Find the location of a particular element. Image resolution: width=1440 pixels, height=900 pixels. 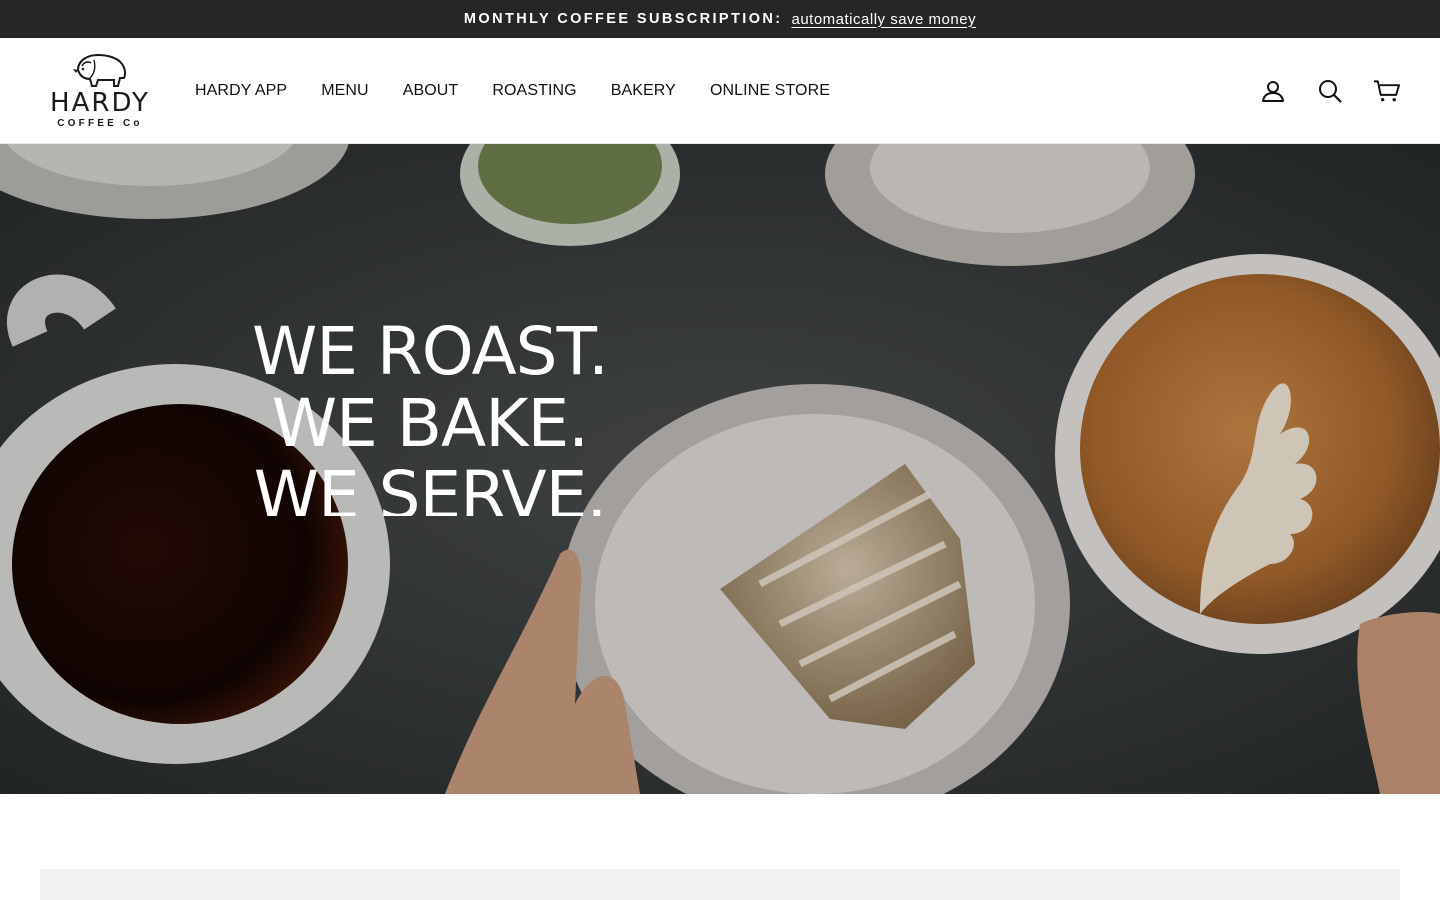

hero-line-1: WE ROAST. is located at coordinates (430, 353).